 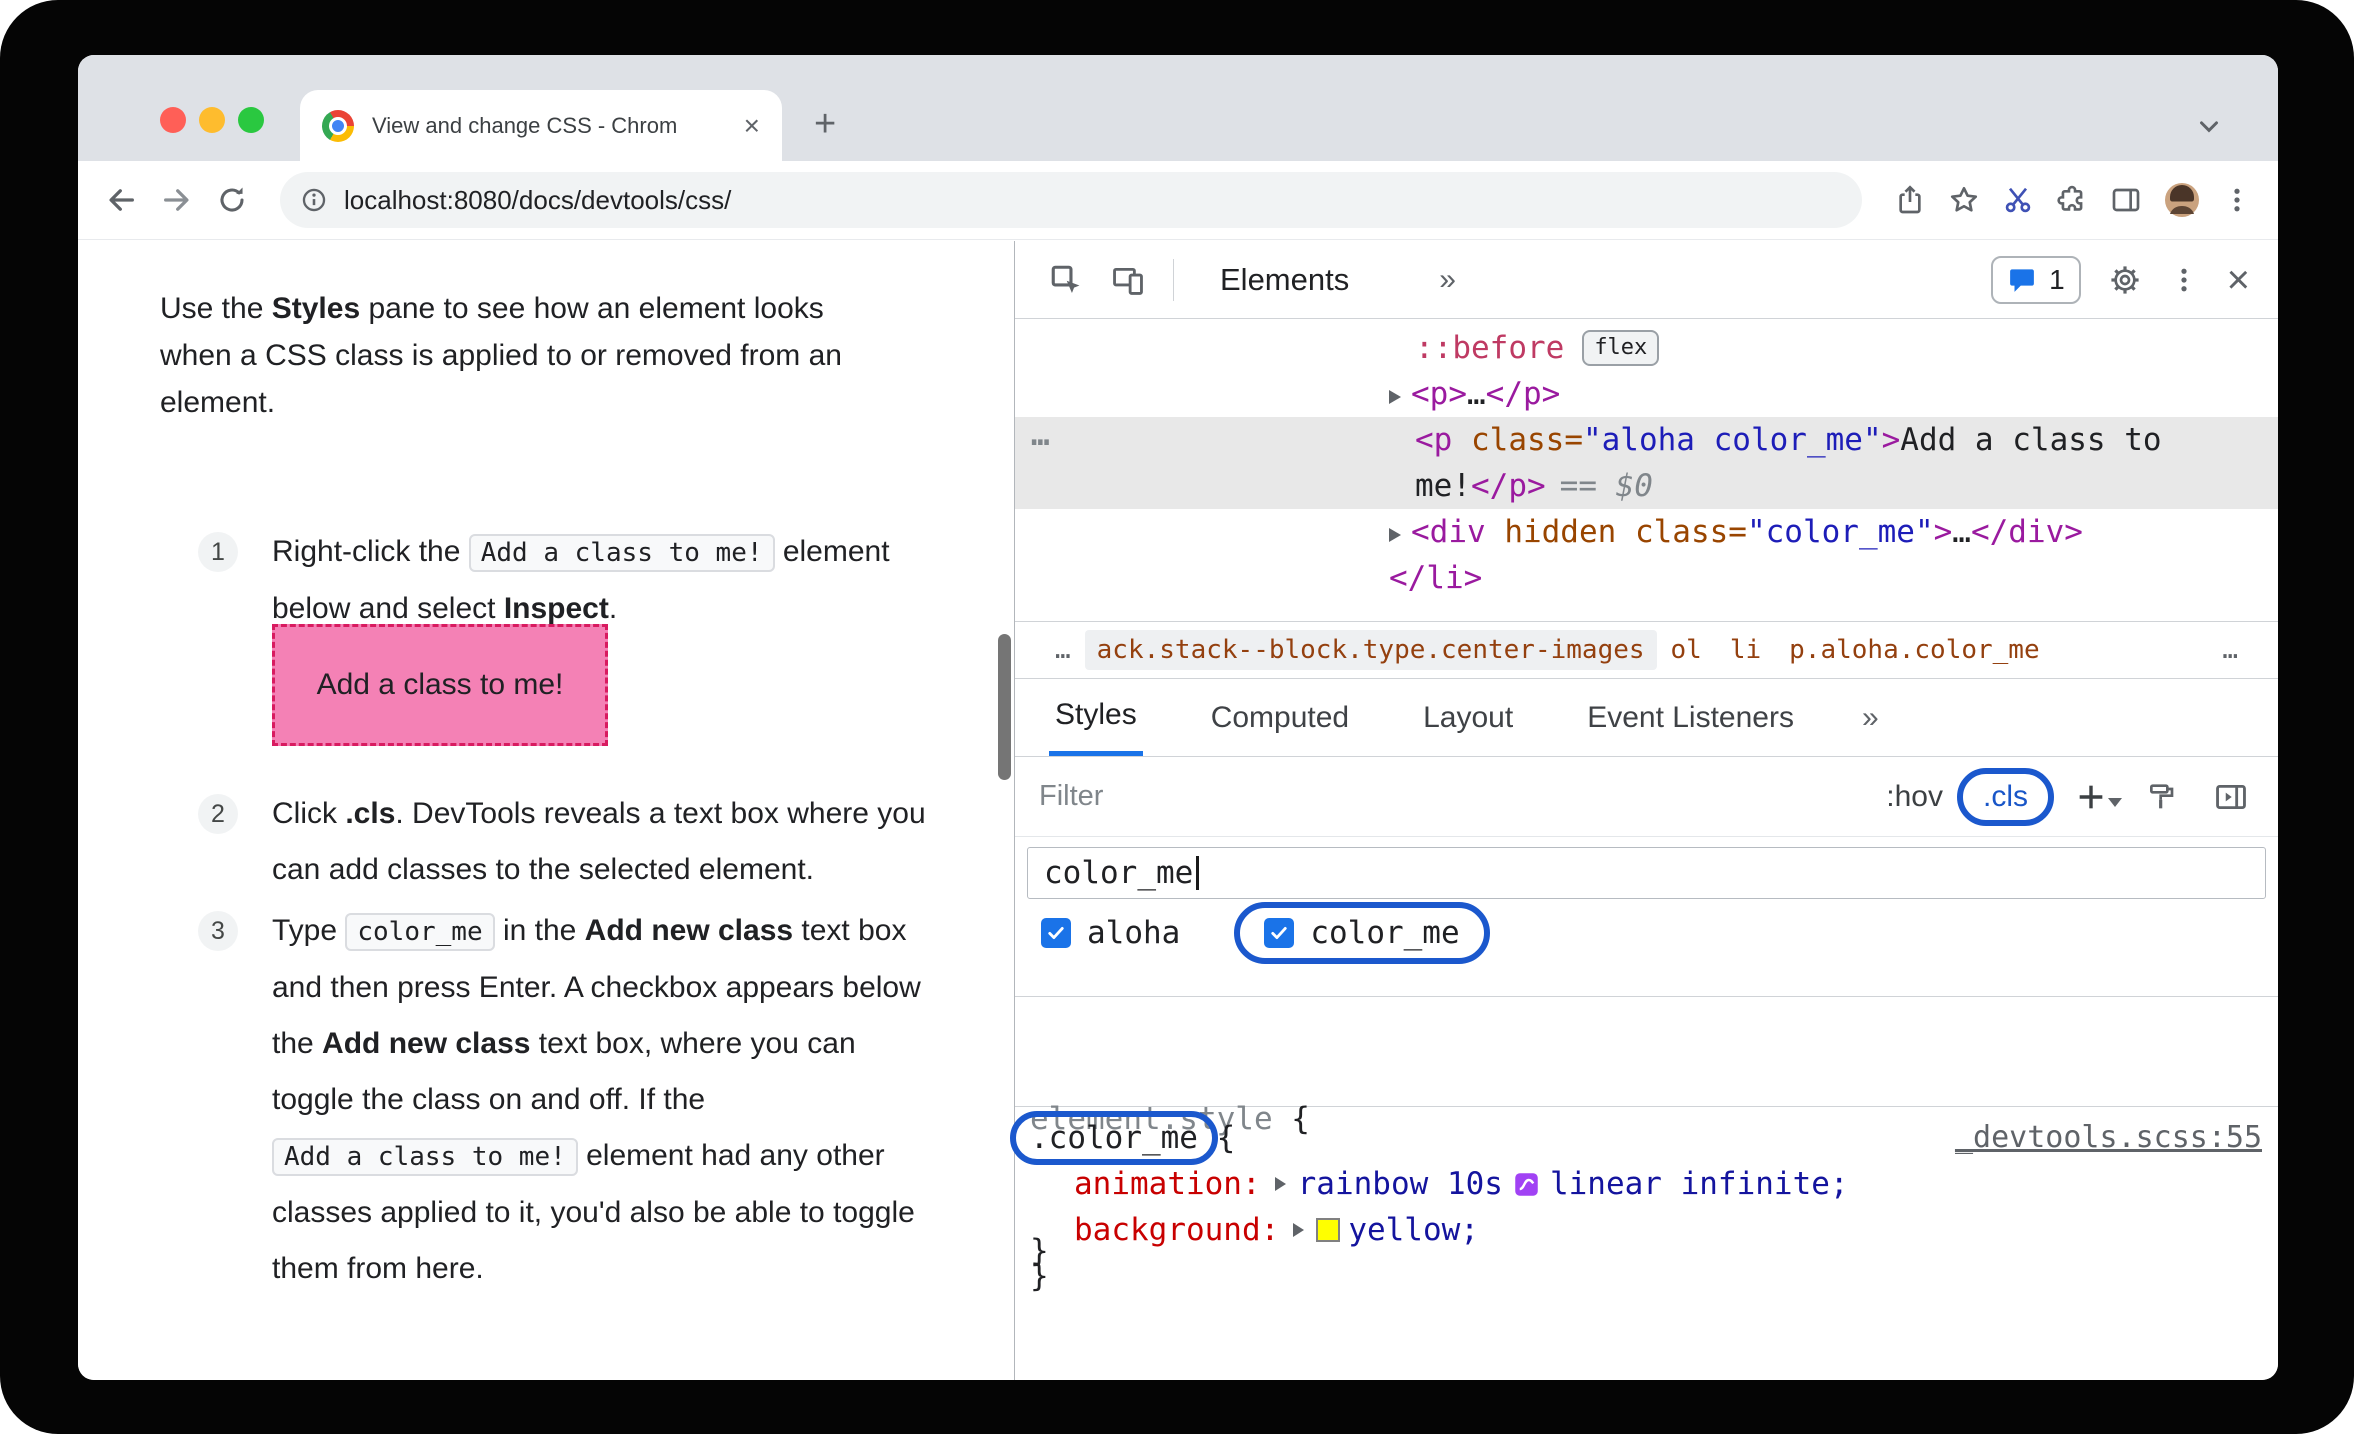 What do you see at coordinates (2036, 279) in the screenshot?
I see `issues-counter: 1` at bounding box center [2036, 279].